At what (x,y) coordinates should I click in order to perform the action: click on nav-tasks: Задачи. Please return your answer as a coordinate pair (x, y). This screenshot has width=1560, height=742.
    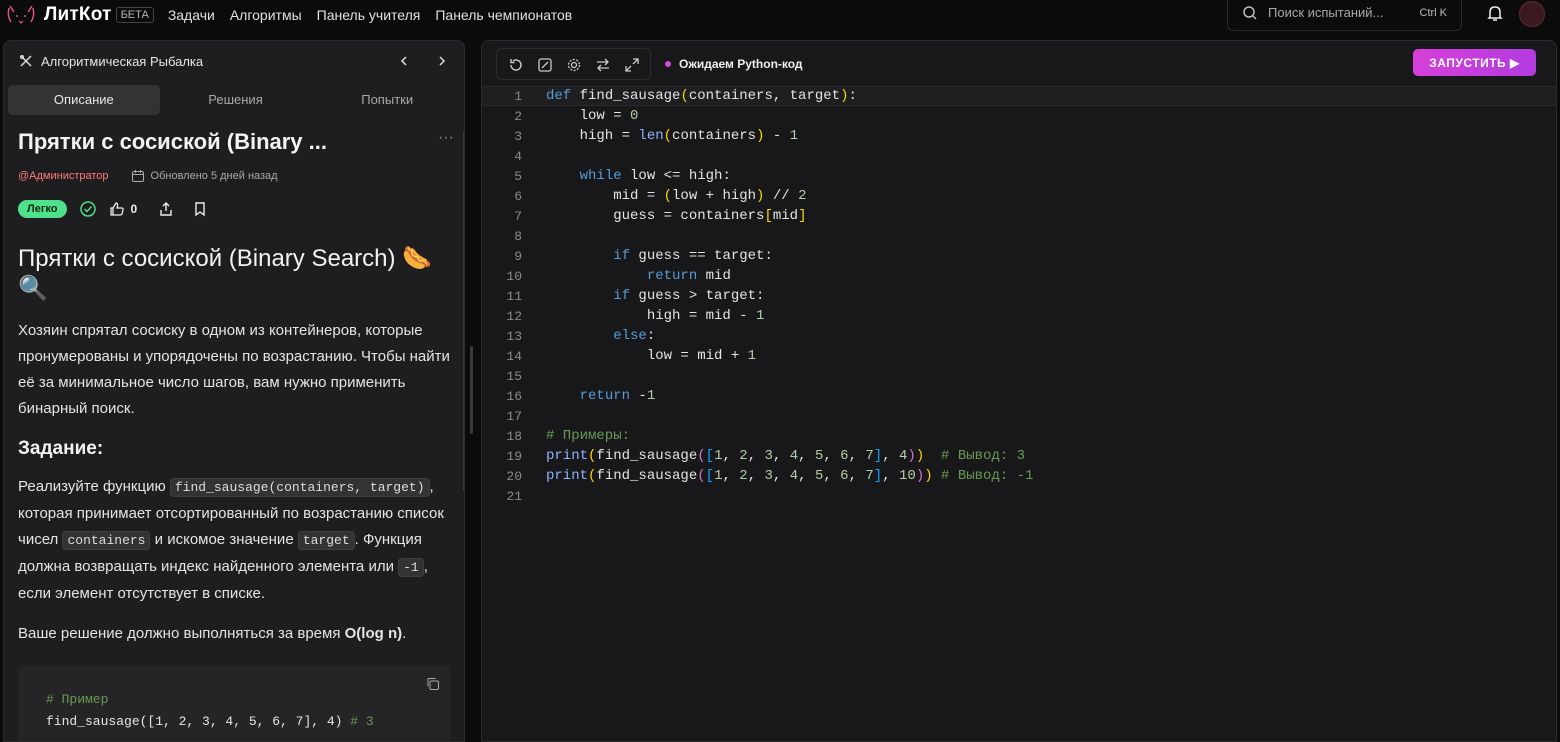
    Looking at the image, I should click on (191, 15).